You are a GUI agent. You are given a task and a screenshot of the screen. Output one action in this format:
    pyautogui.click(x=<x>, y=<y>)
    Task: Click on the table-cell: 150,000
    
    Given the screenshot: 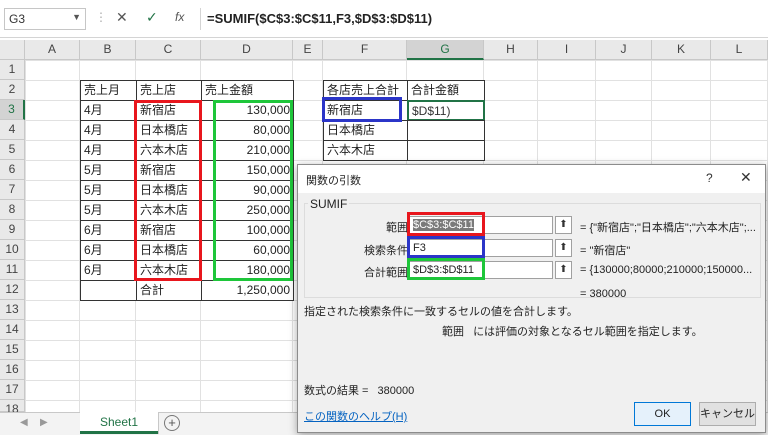 What is the action you would take?
    pyautogui.click(x=247, y=170)
    